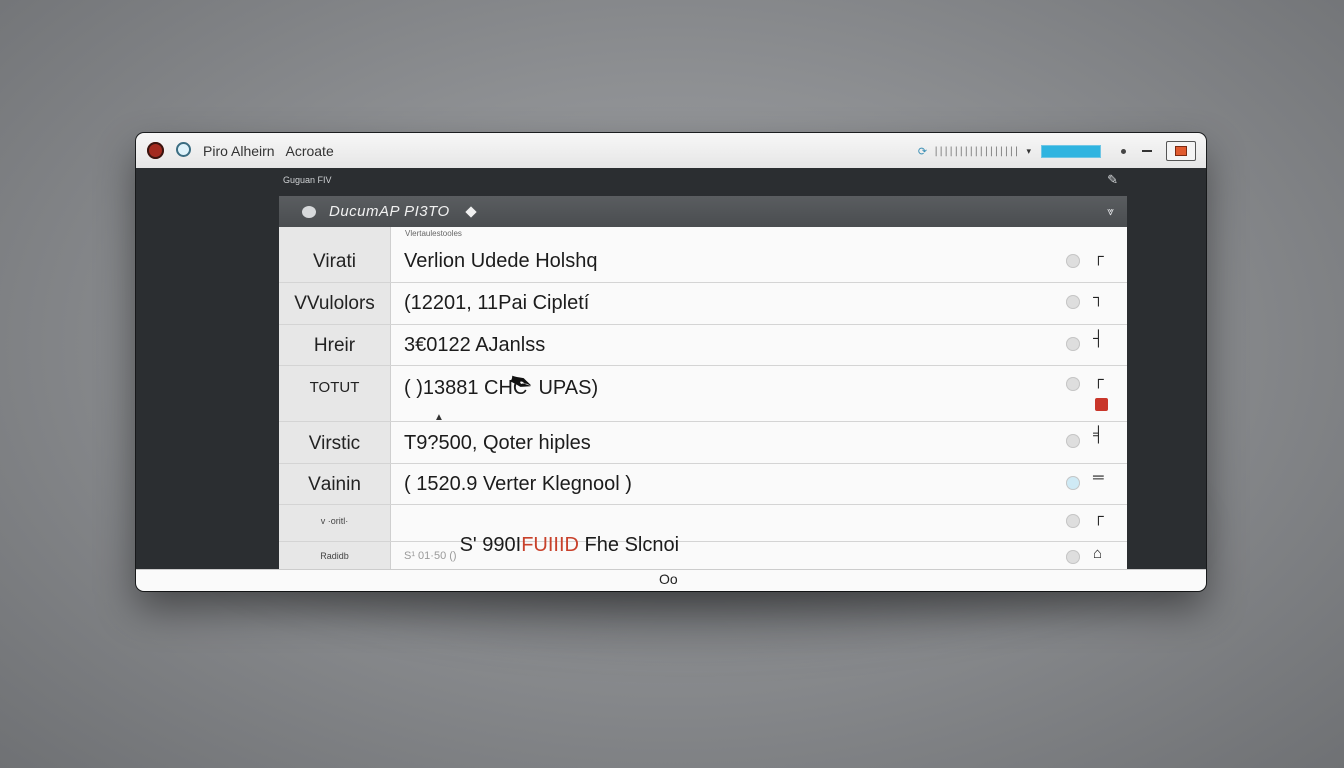 The width and height of the screenshot is (1344, 768). What do you see at coordinates (518, 484) in the screenshot?
I see `row-value: ( 1520.9 Verter Klegnool )` at bounding box center [518, 484].